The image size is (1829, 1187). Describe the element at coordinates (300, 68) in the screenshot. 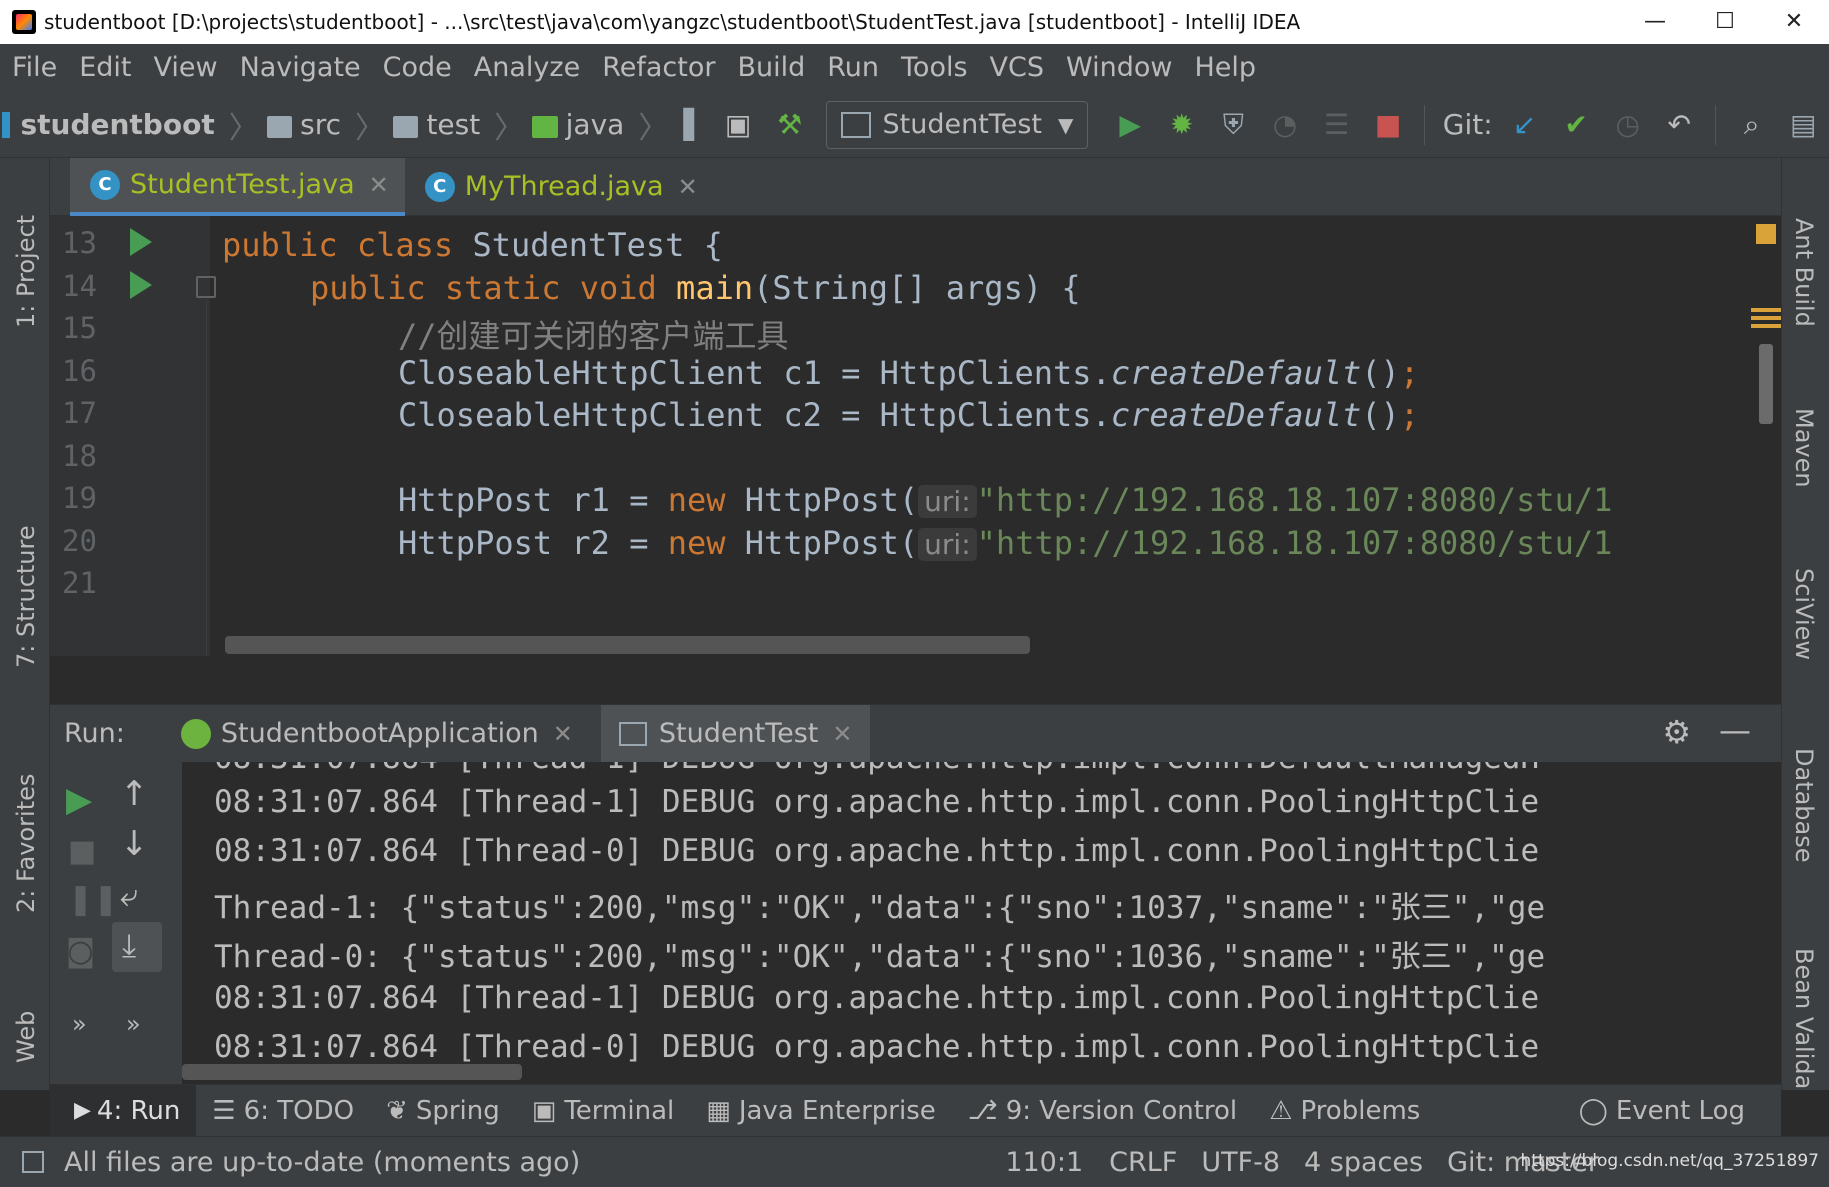

I see `menu-navigate: Navigate` at that location.